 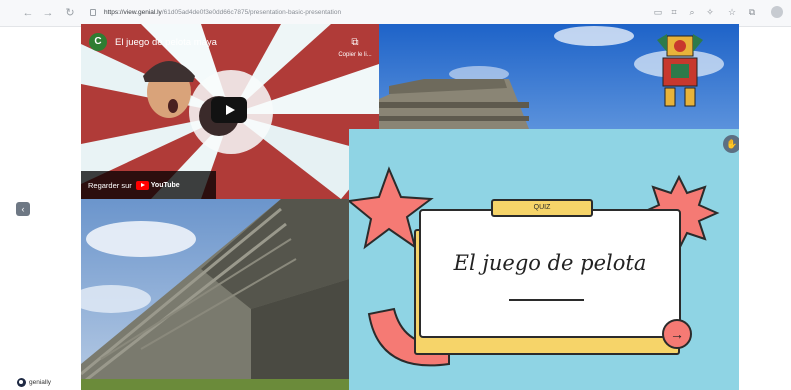 What do you see at coordinates (550, 263) in the screenshot?
I see `slide-title: El juego de pelota` at bounding box center [550, 263].